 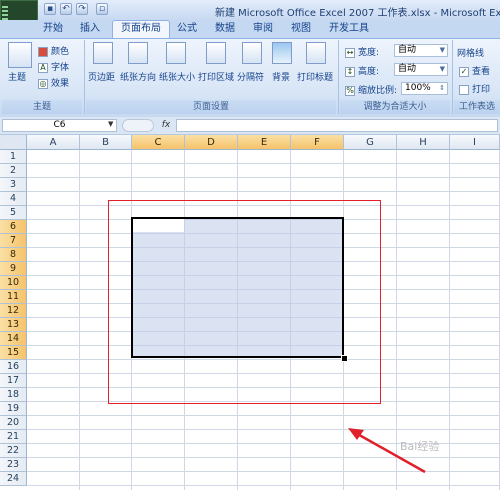 What do you see at coordinates (225, 29) in the screenshot?
I see `tab-data: 数据` at bounding box center [225, 29].